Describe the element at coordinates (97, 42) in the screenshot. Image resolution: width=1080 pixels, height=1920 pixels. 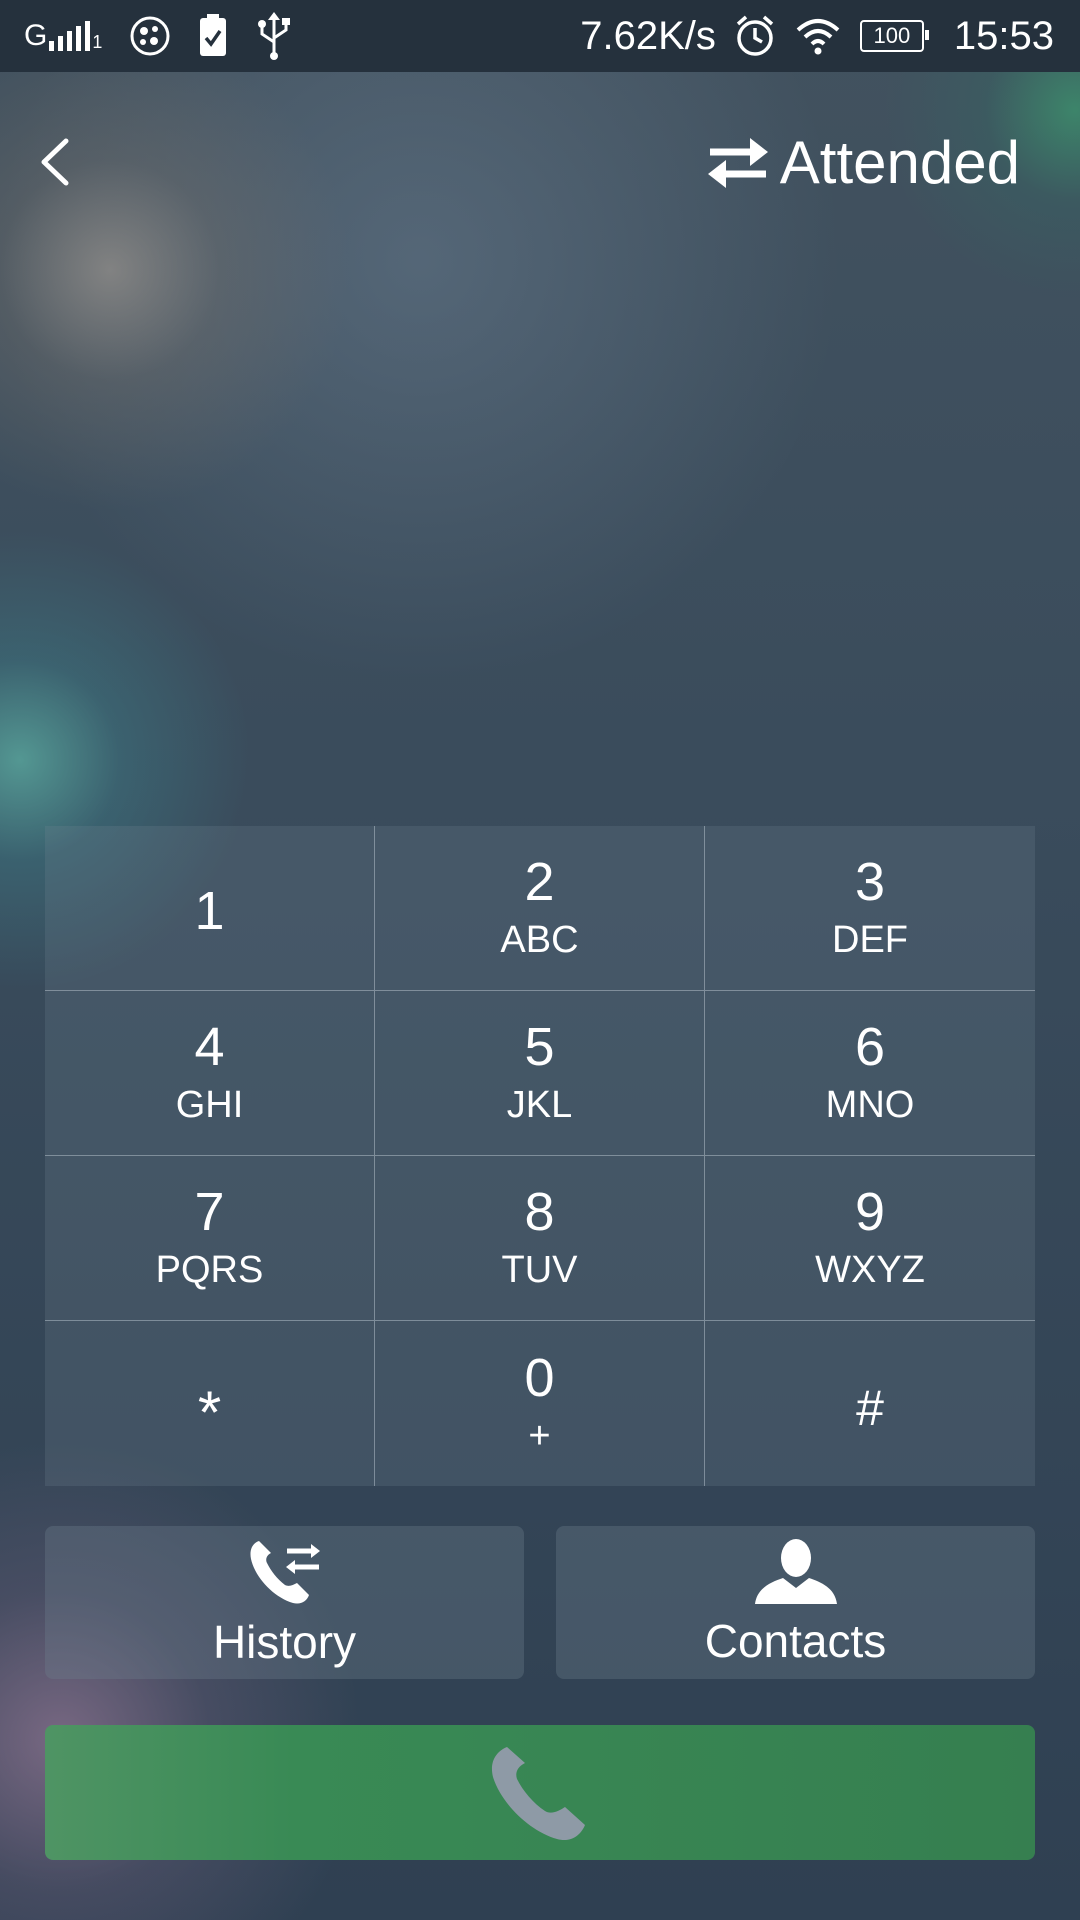
I see `sim-slot-label: 1` at that location.